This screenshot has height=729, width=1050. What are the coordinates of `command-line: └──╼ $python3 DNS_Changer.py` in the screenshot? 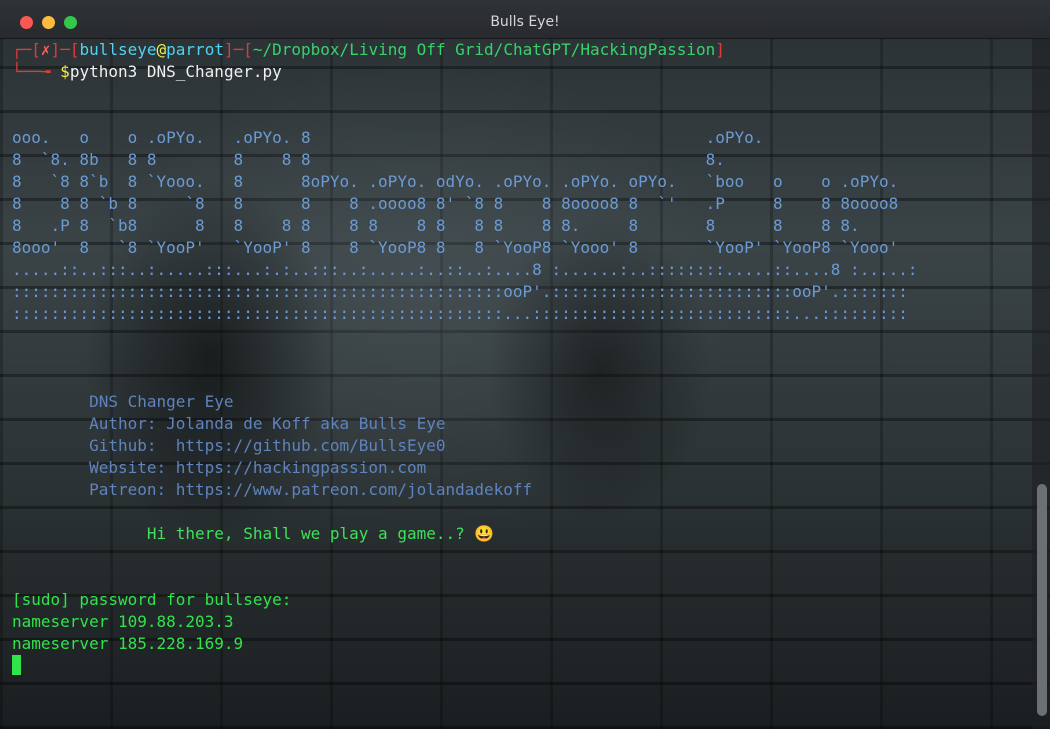 It's located at (147, 71).